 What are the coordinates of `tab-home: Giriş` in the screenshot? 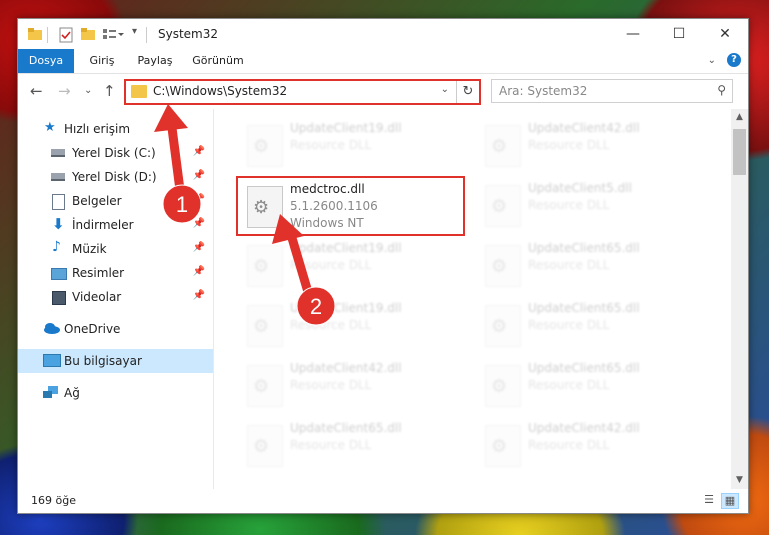 It's located at (102, 61).